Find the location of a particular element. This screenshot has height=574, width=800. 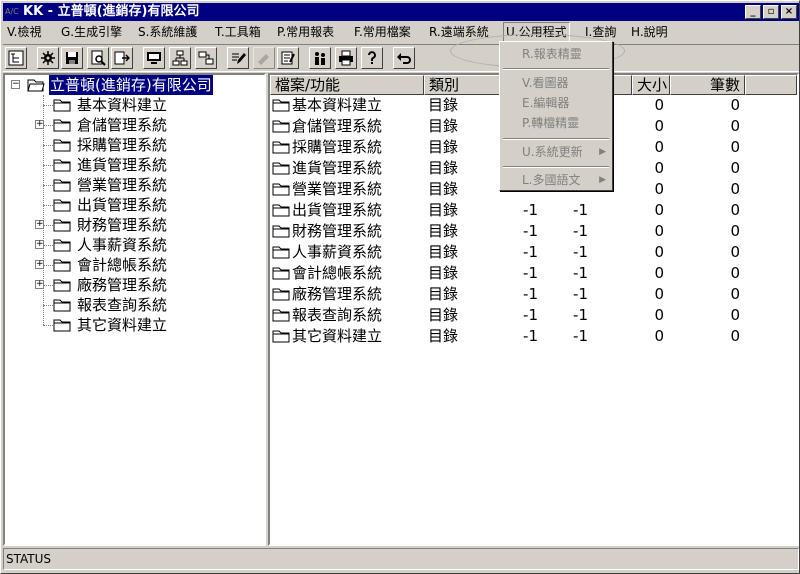

col-header-name: 檔案/功能 is located at coordinates (347, 85).